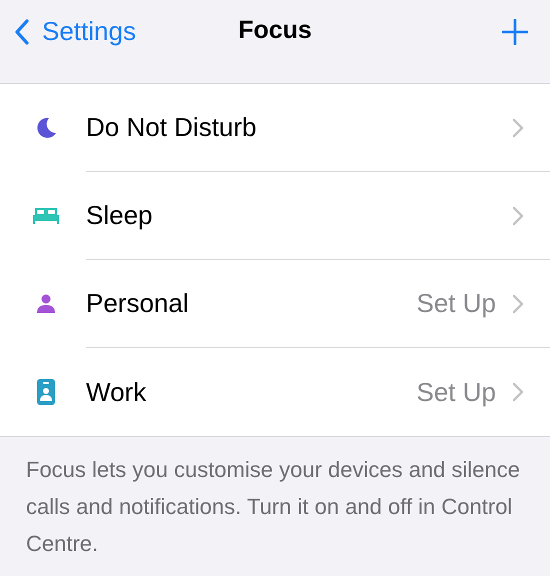 The image size is (550, 576). I want to click on chevron-left-icon, so click(22, 32).